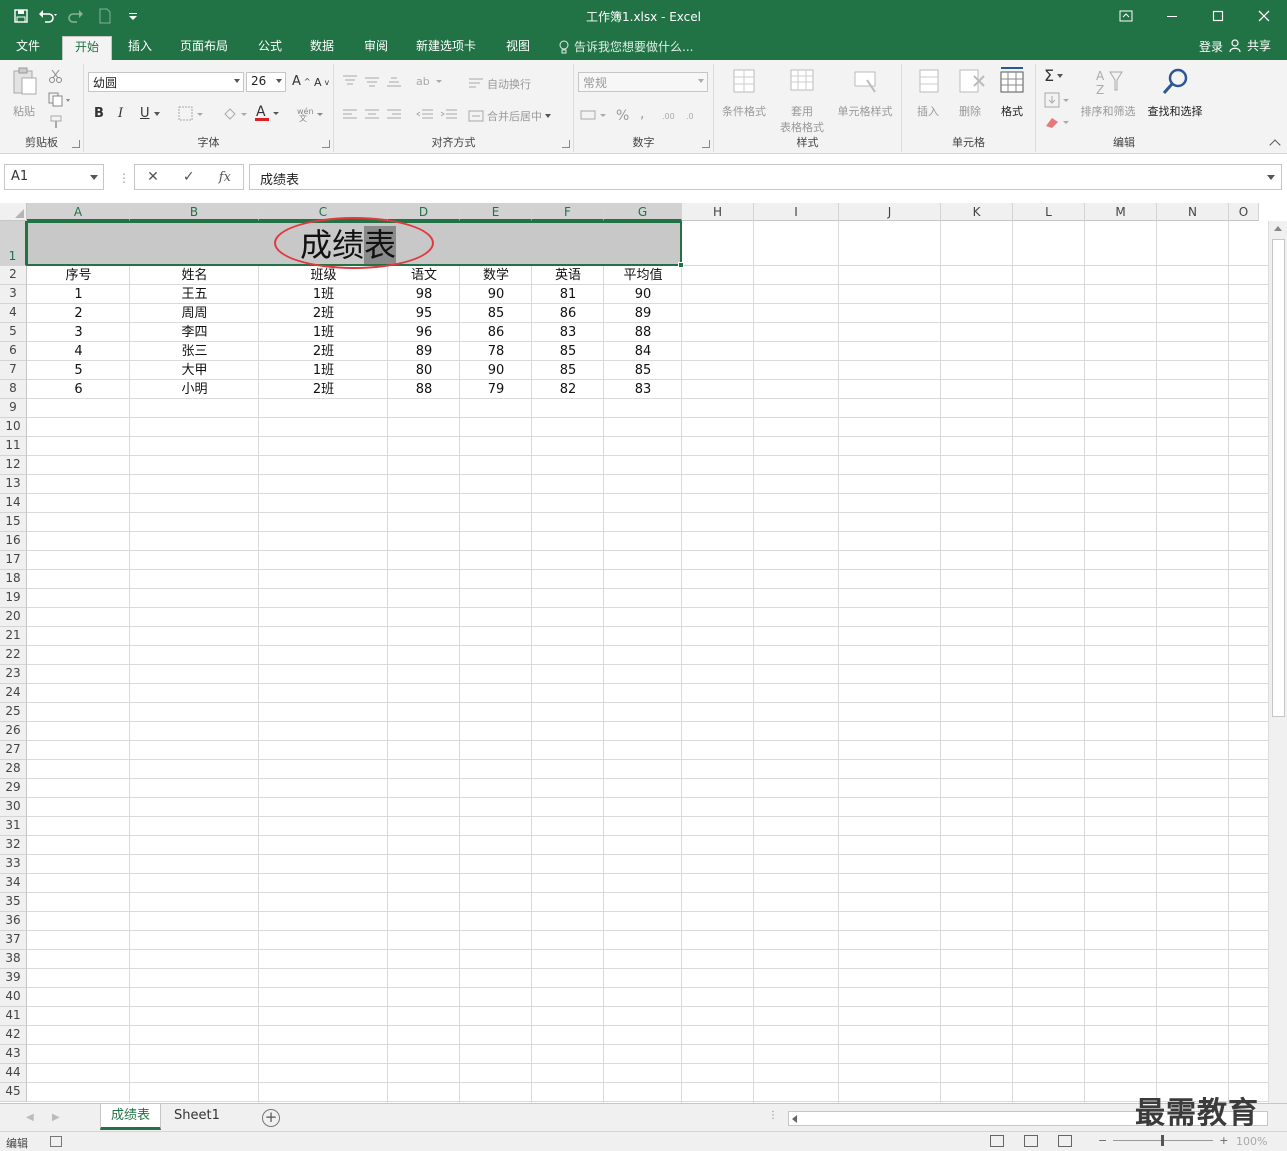 Image resolution: width=1287 pixels, height=1151 pixels. Describe the element at coordinates (124, 178) in the screenshot. I see `formula-bar-splitter-icon: ⋮` at that location.